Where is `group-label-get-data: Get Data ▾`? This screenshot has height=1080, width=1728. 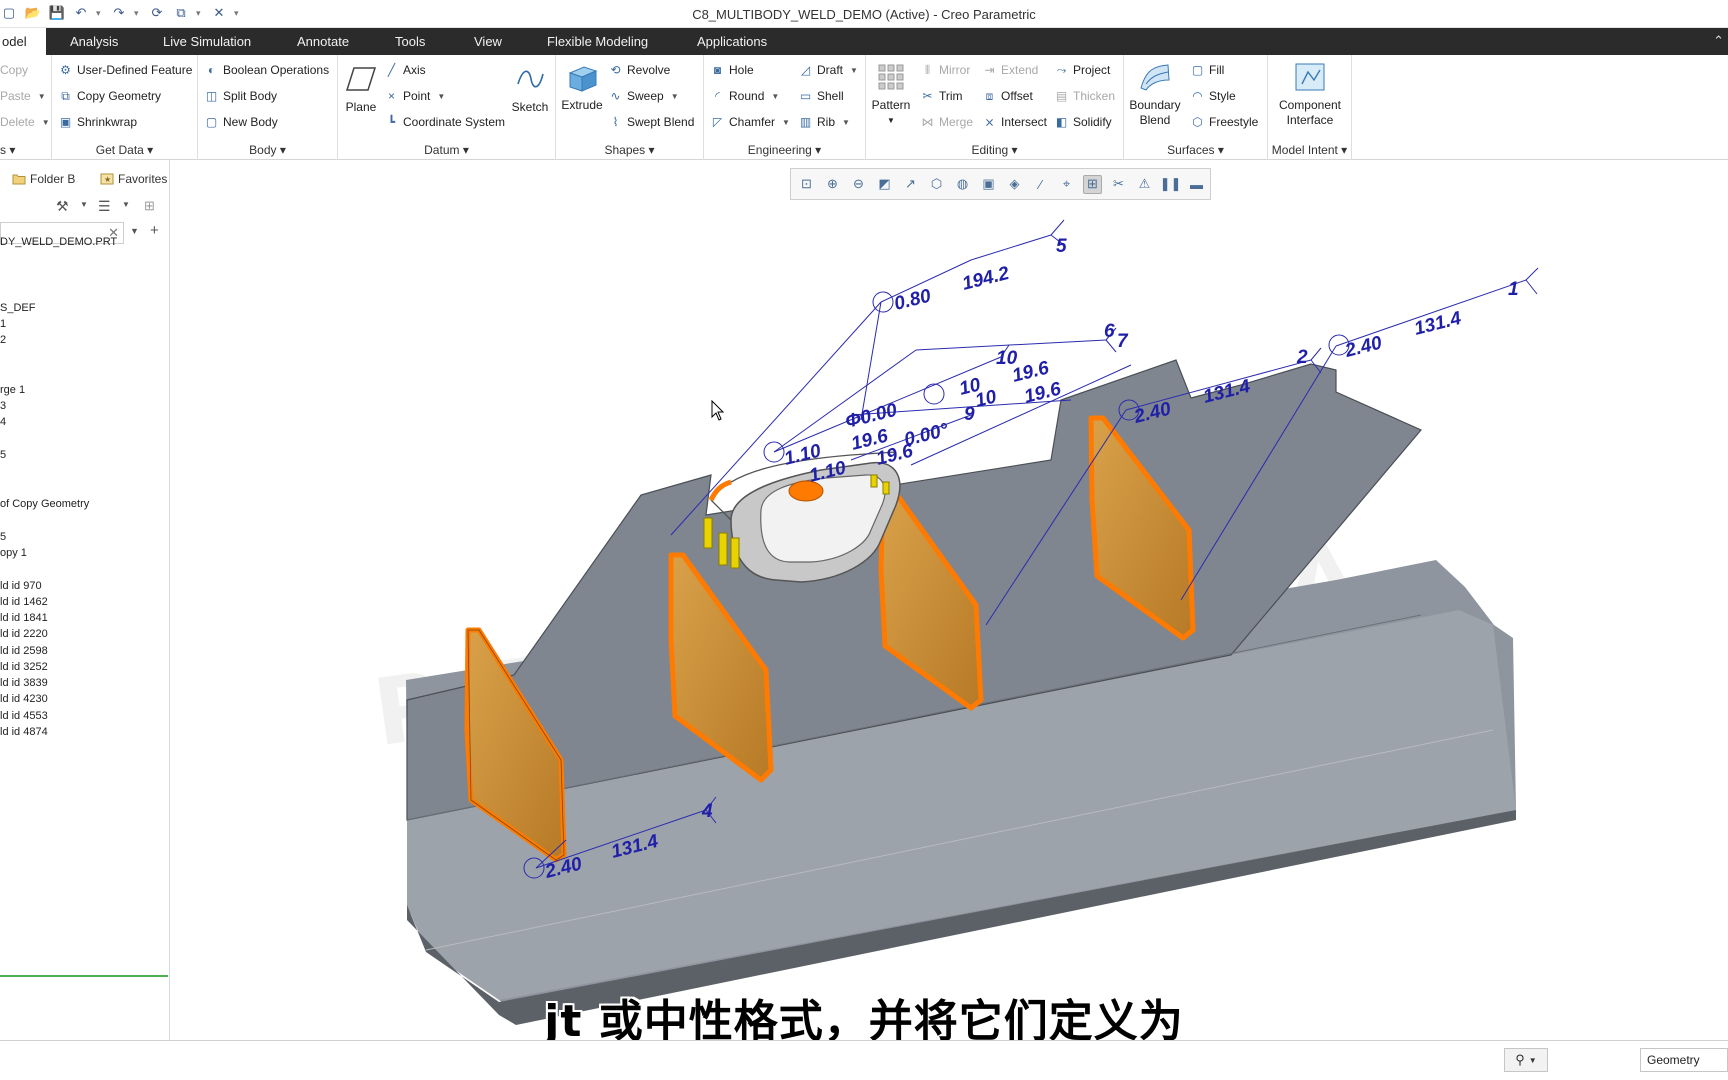 group-label-get-data: Get Data ▾ is located at coordinates (124, 150).